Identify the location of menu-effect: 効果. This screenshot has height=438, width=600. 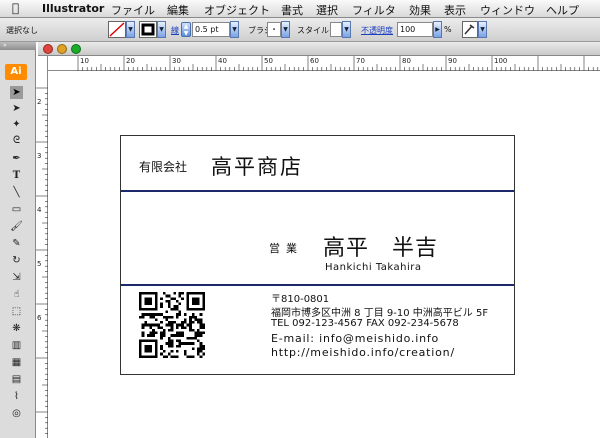
(420, 10).